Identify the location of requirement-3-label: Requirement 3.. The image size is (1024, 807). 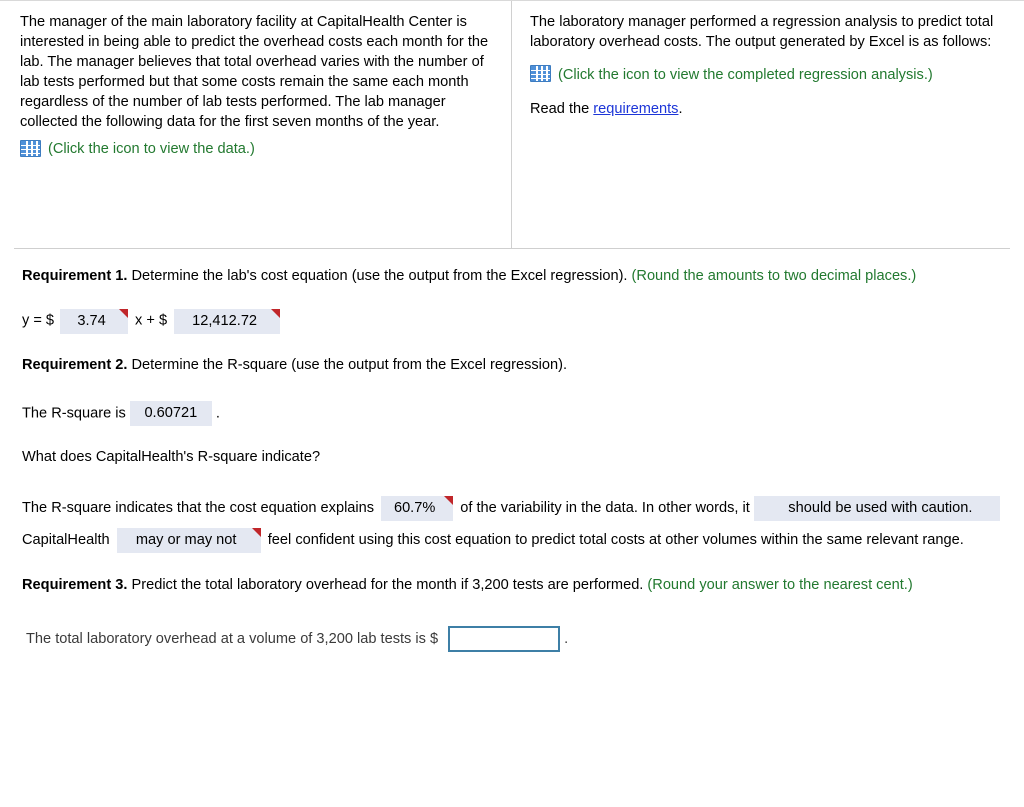
(75, 584).